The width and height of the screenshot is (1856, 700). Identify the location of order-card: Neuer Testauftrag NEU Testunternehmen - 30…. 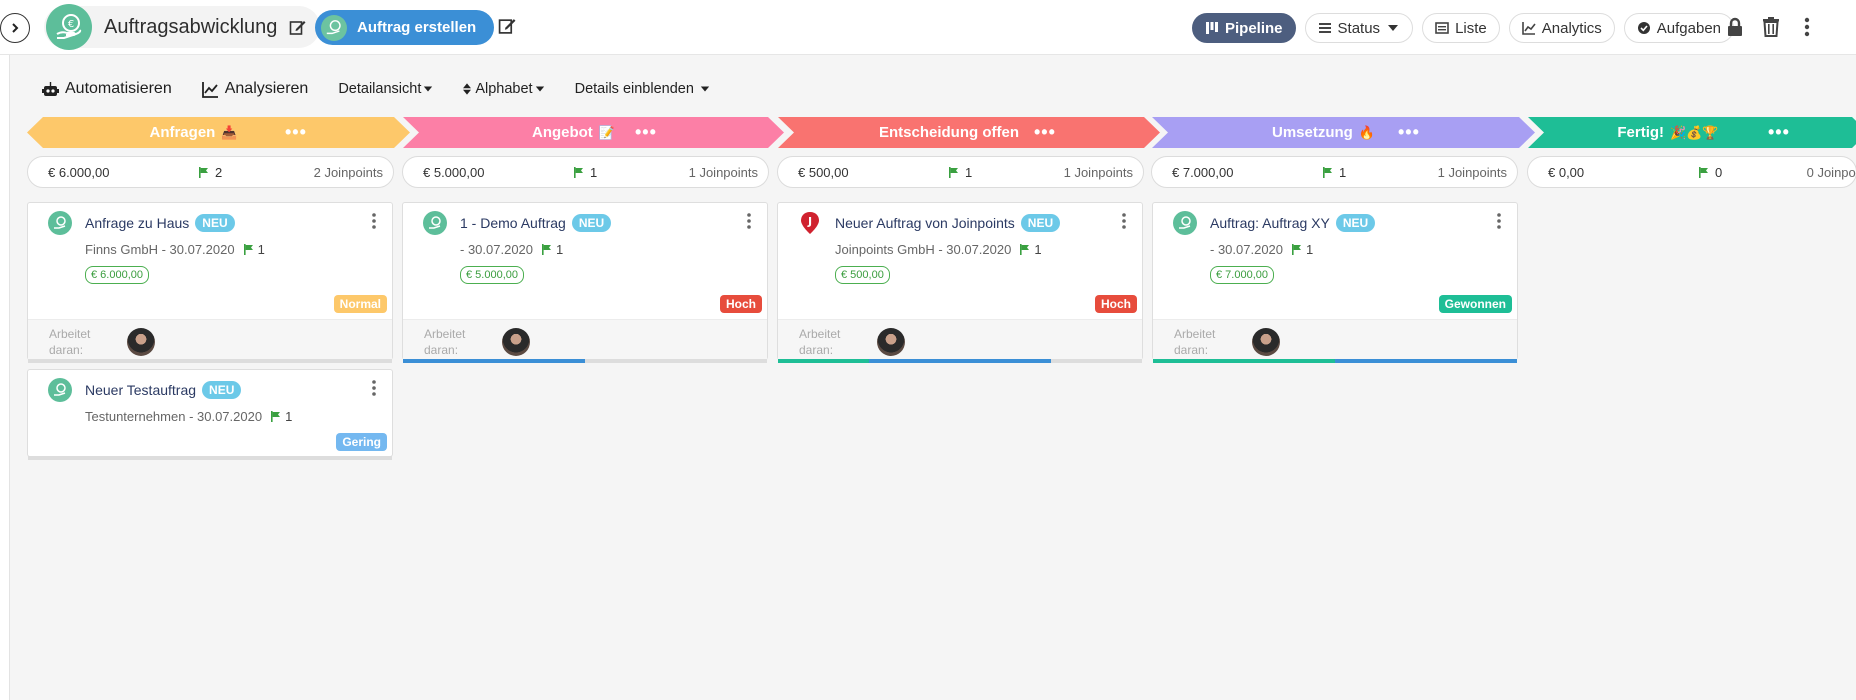
(210, 414).